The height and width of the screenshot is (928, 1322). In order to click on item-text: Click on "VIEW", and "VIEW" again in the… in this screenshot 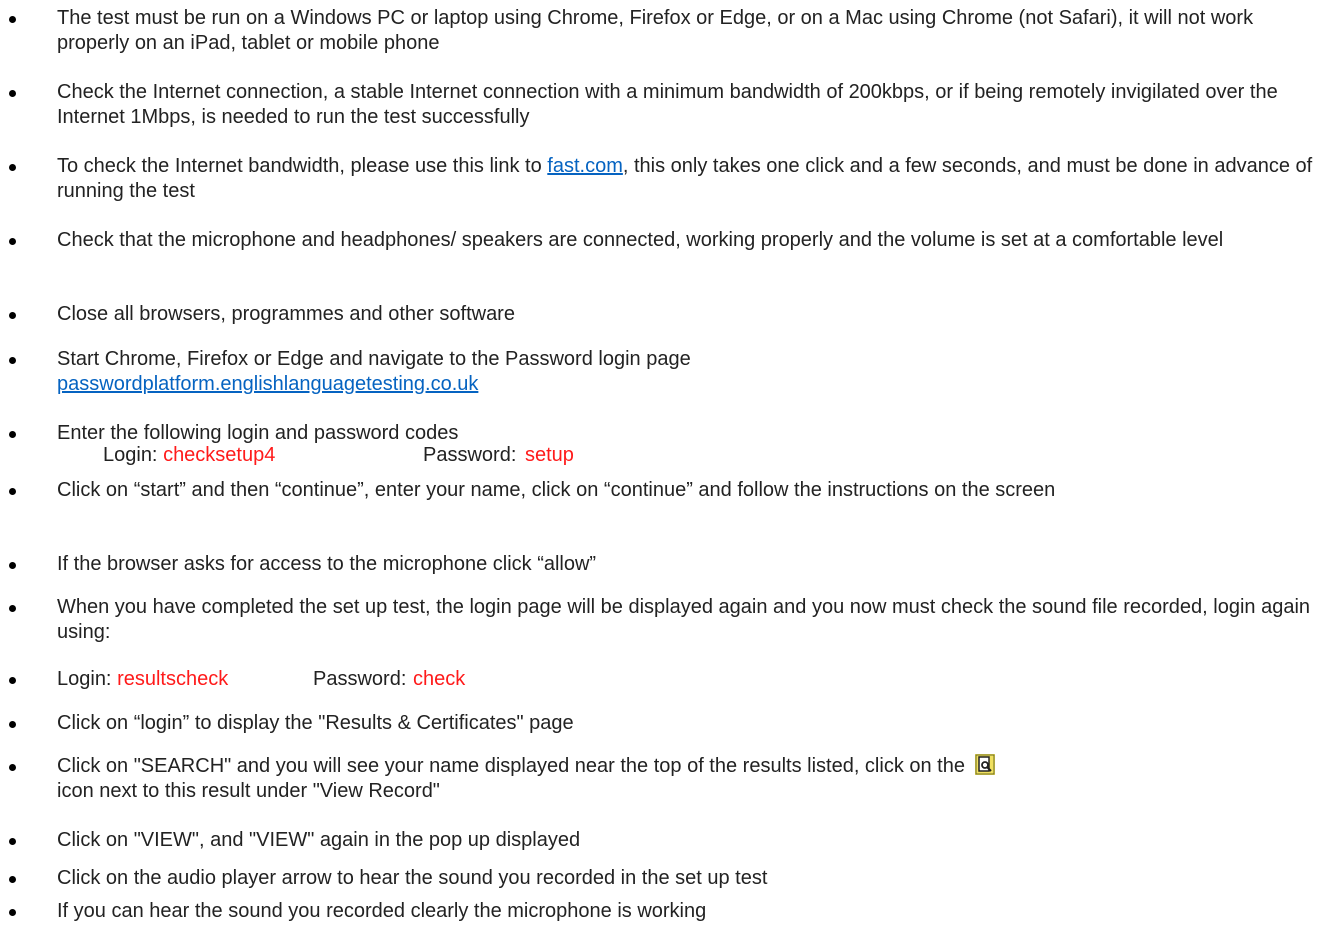, I will do `click(319, 840)`.